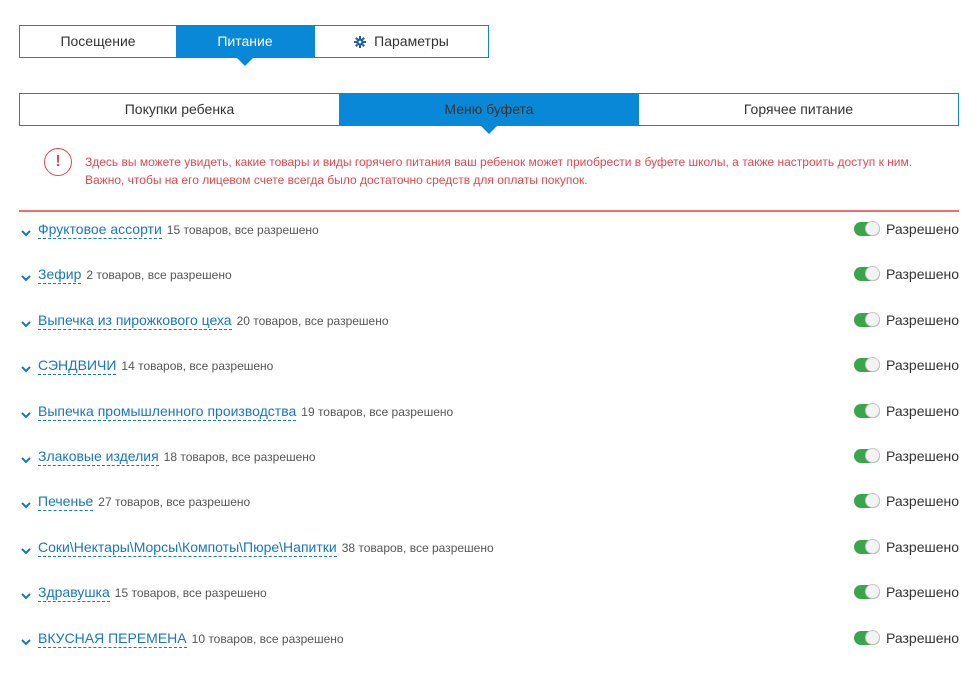 The width and height of the screenshot is (980, 676). I want to click on category-meta: 19 товаров, все разрешено, so click(377, 411).